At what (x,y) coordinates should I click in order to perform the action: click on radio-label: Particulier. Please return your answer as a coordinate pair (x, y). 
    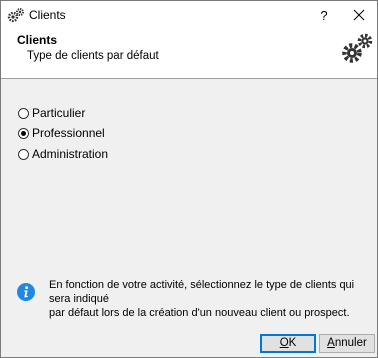
    Looking at the image, I should click on (59, 113).